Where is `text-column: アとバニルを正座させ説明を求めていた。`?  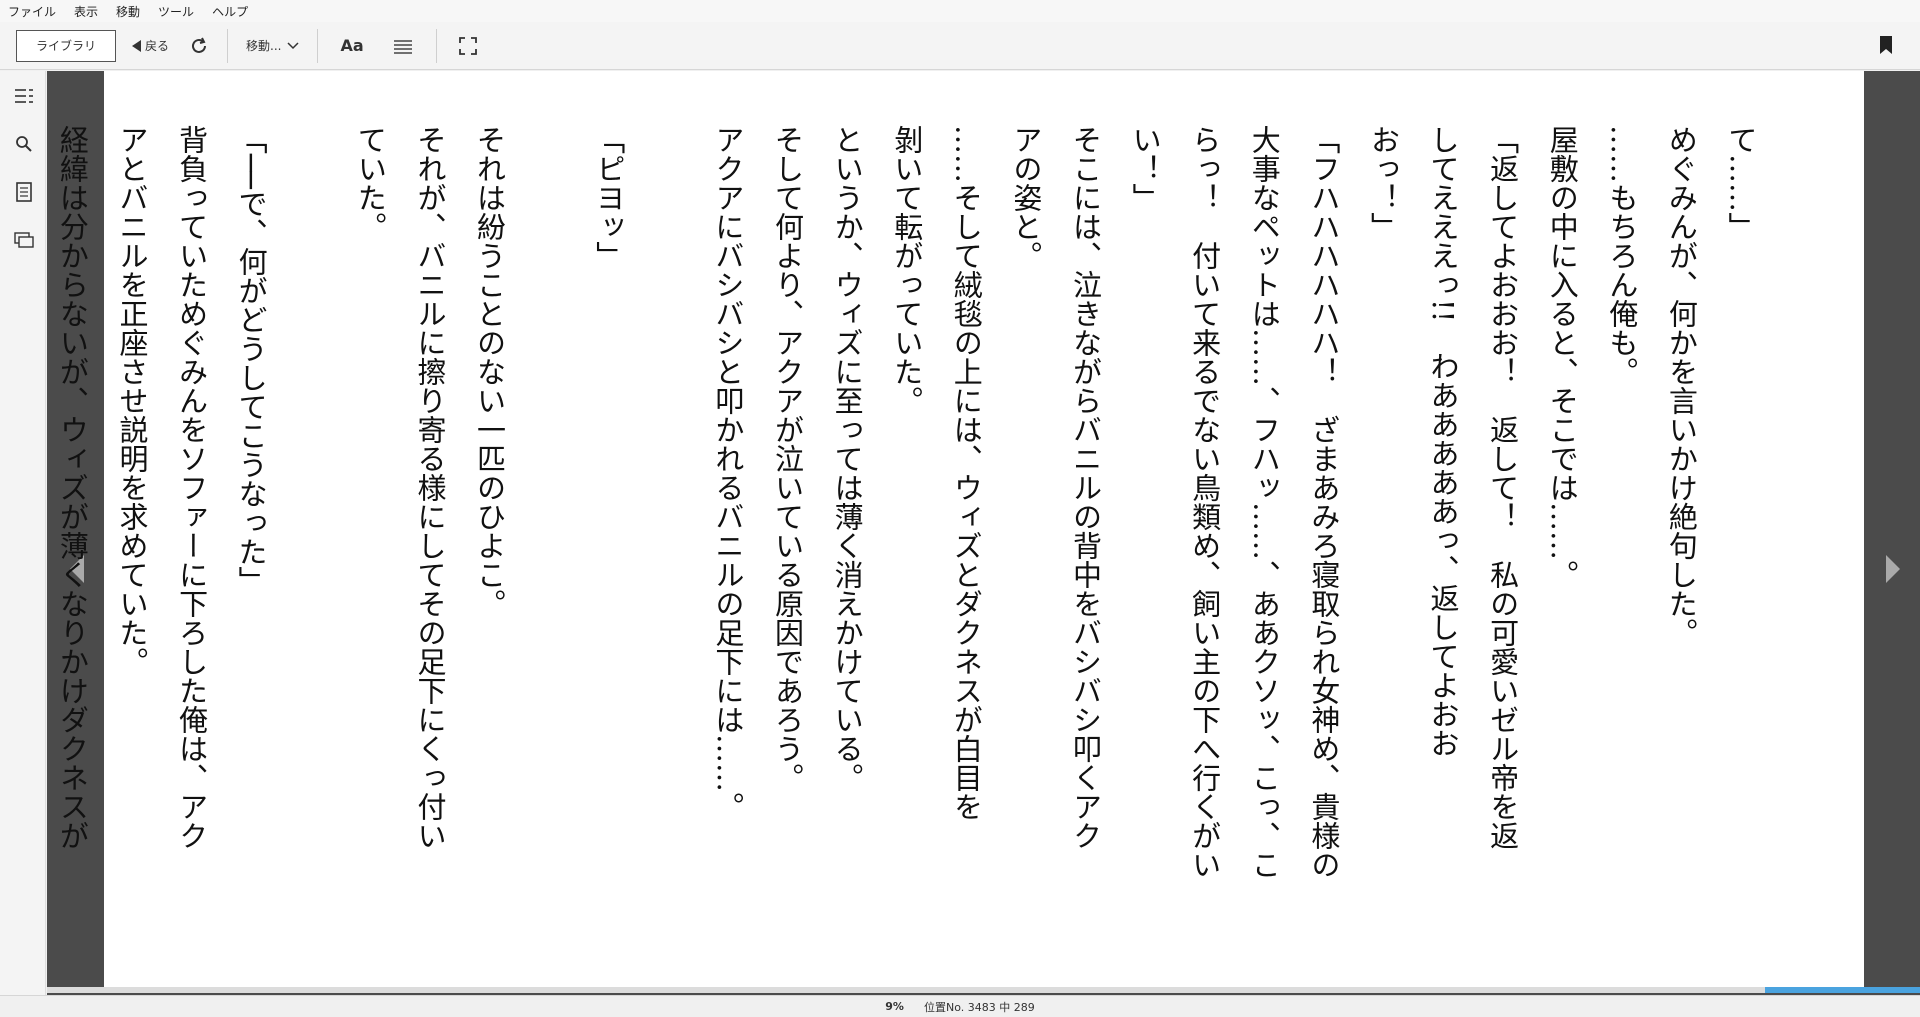
text-column: アとバニルを正座させ説明を求めていた。 is located at coordinates (131, 400).